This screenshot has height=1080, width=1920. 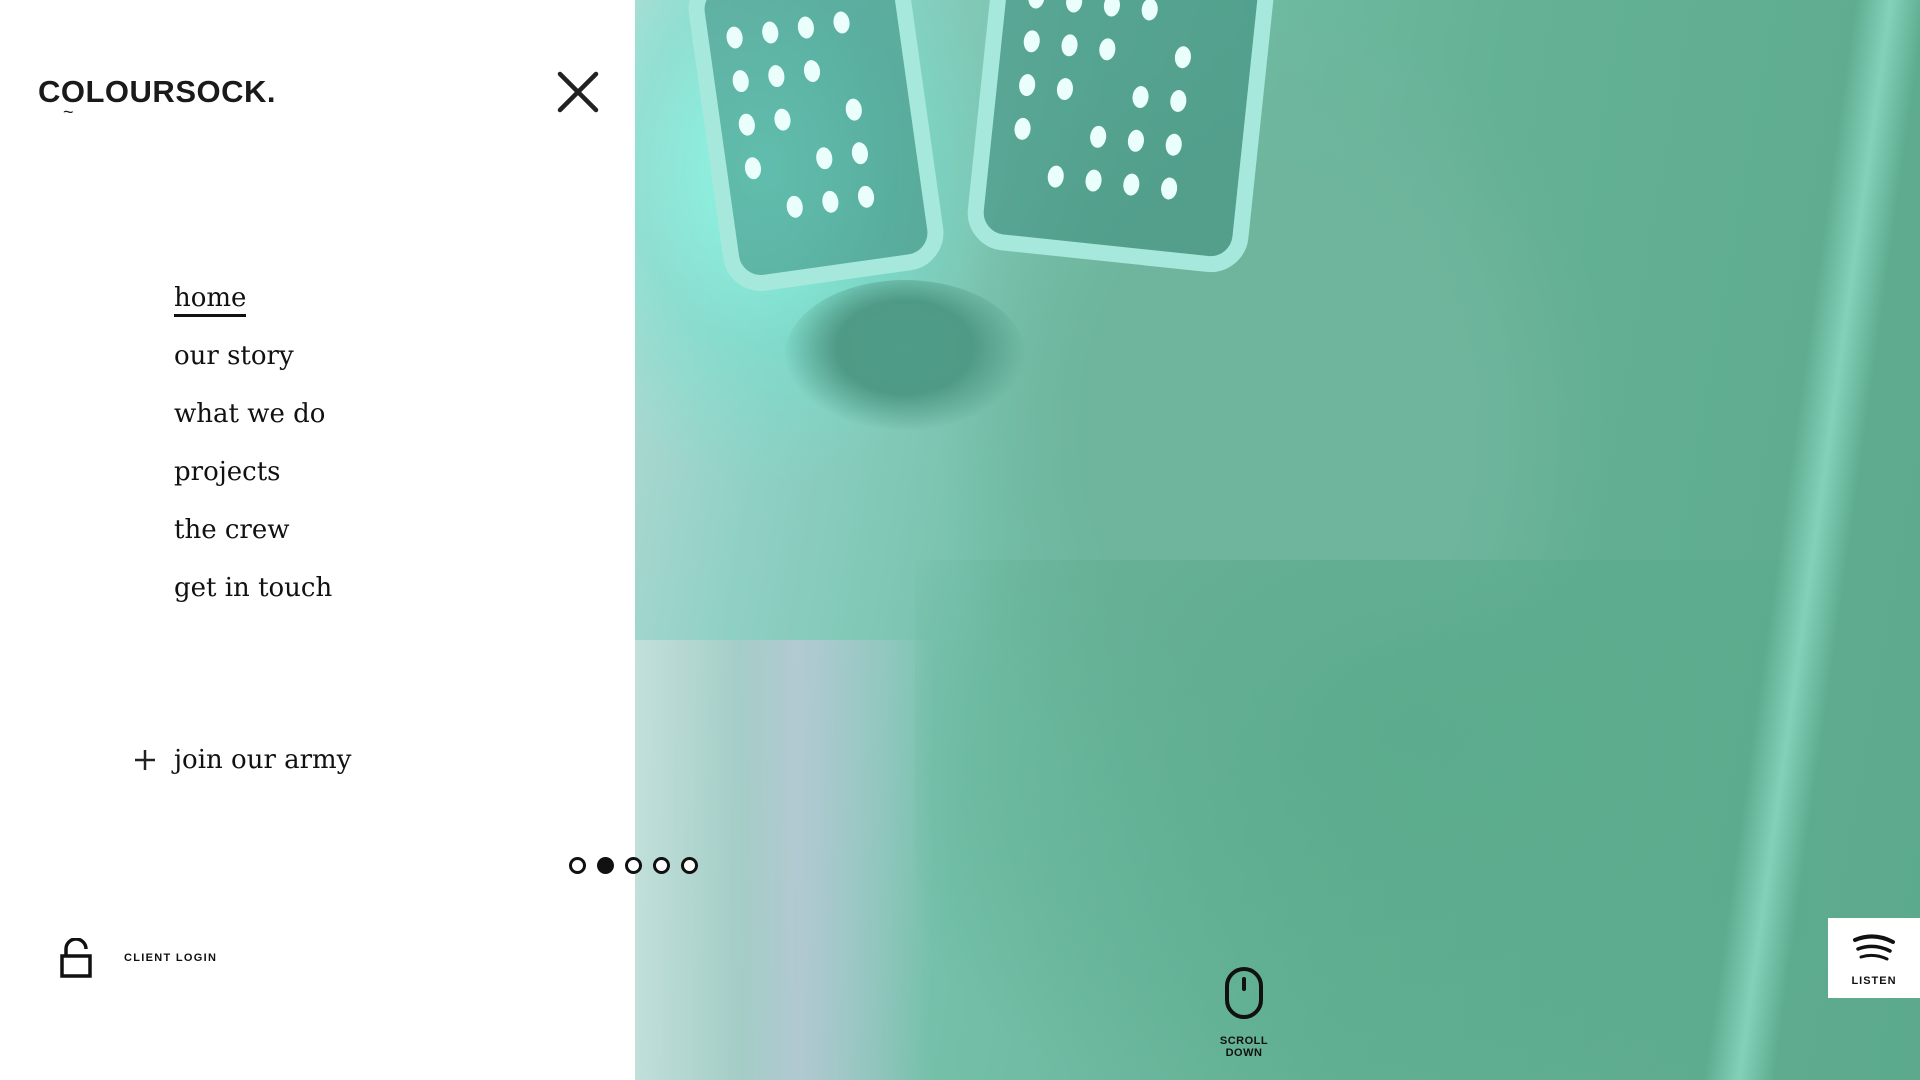 I want to click on join-label: join our army, so click(x=263, y=760).